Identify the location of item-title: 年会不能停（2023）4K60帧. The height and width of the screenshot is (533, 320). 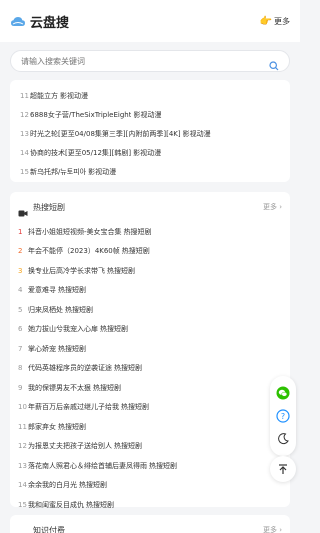
(74, 251).